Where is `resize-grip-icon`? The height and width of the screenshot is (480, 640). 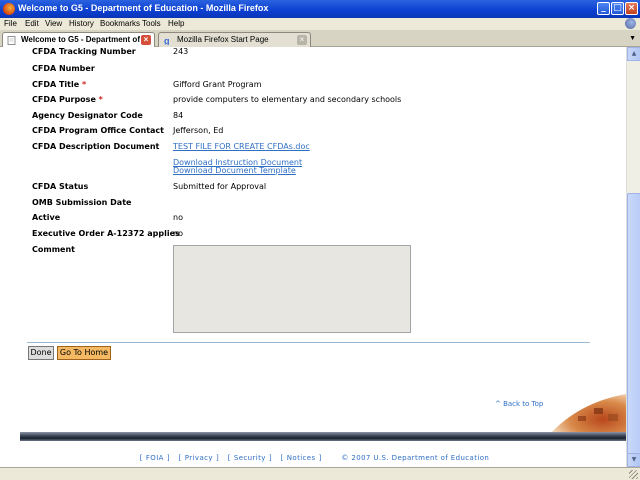 resize-grip-icon is located at coordinates (633, 474).